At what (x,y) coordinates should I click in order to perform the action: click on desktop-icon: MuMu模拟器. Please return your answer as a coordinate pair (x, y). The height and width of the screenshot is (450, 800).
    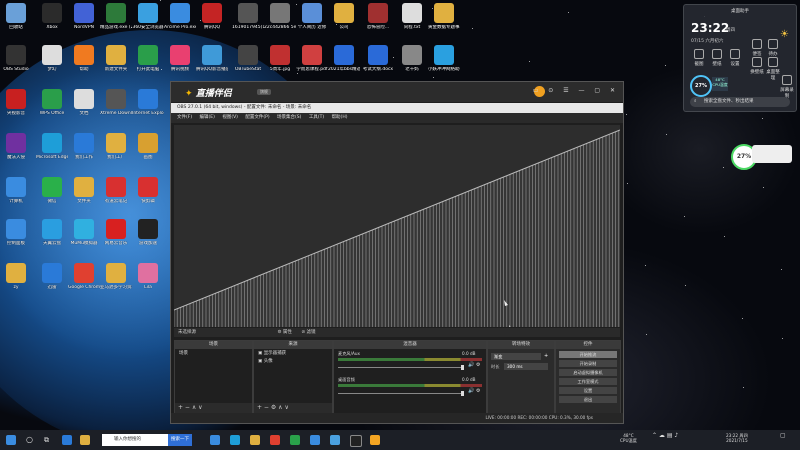
    Looking at the image, I should click on (84, 232).